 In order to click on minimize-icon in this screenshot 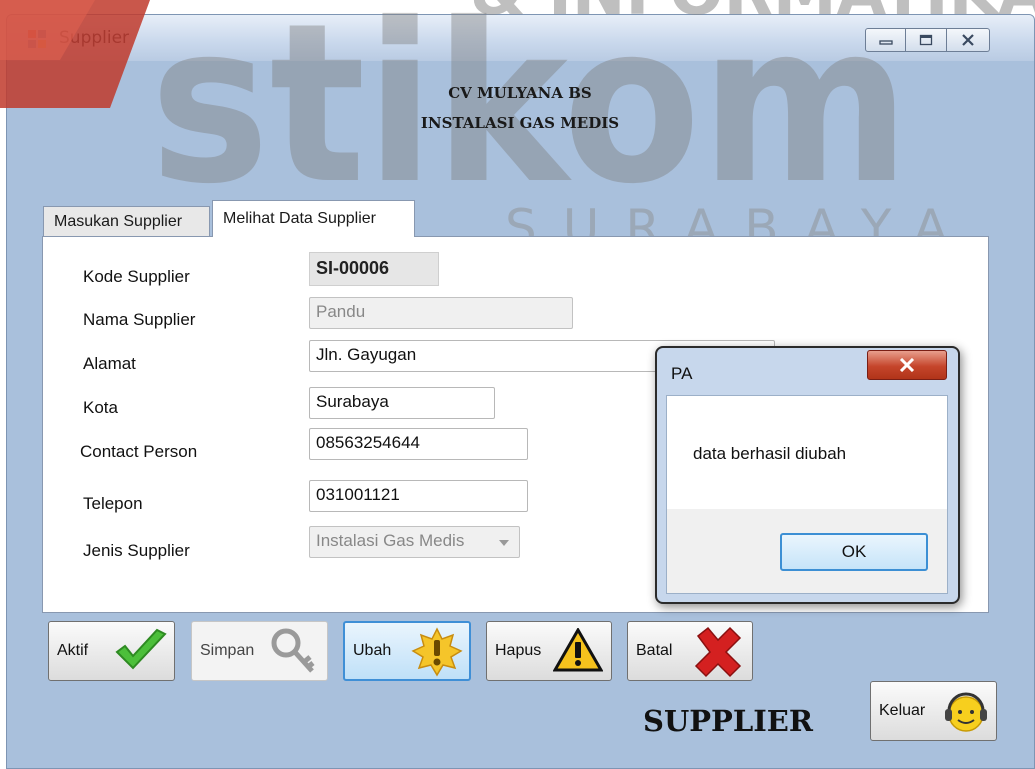, I will do `click(885, 42)`.